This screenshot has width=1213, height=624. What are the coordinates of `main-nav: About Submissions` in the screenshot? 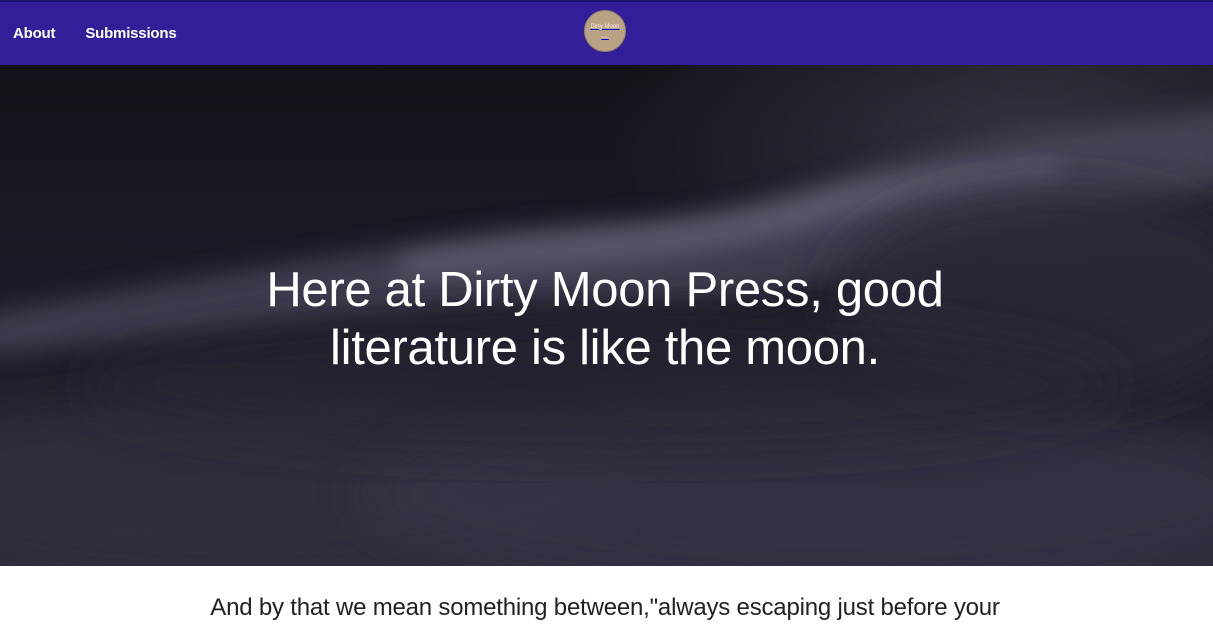 It's located at (95, 33).